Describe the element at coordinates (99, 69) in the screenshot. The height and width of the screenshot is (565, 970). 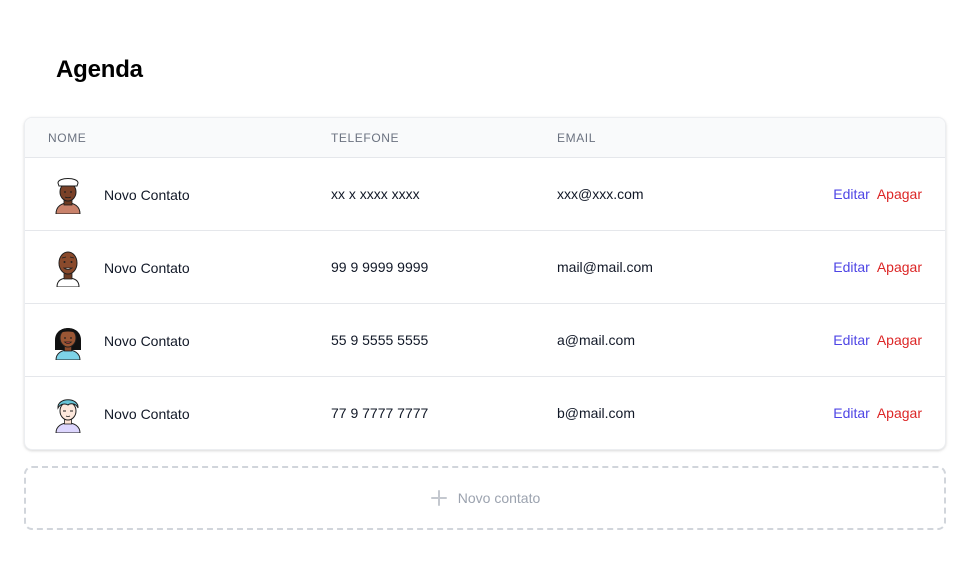
I see `page-title: Agenda` at that location.